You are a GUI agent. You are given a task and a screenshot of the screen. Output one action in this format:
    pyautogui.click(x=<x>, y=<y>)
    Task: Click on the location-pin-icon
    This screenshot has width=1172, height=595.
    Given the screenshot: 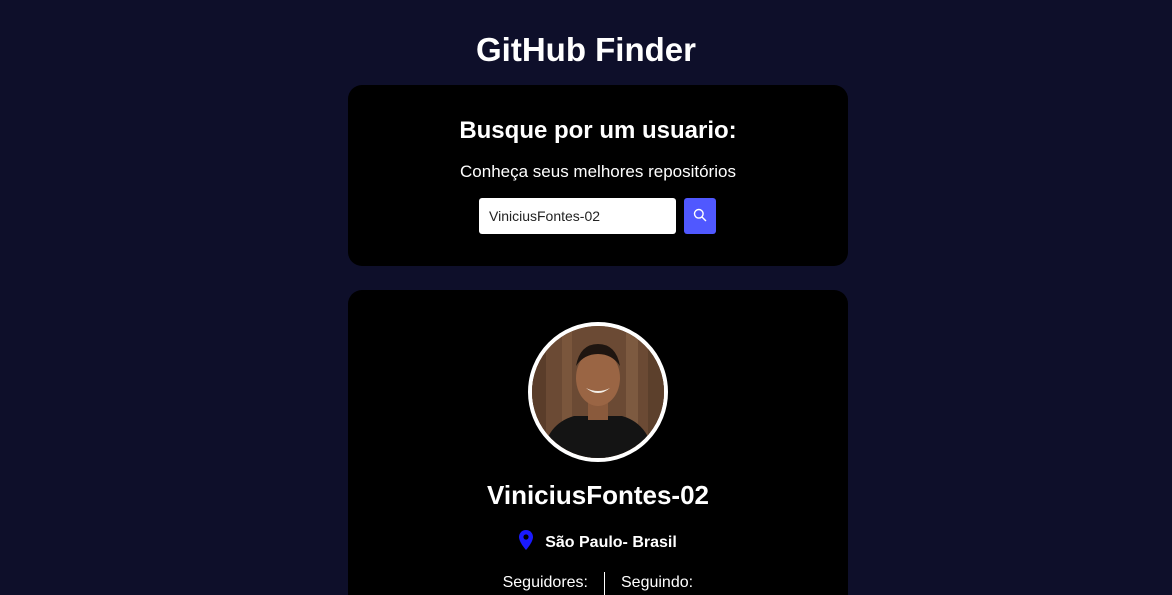 What is the action you would take?
    pyautogui.click(x=526, y=542)
    